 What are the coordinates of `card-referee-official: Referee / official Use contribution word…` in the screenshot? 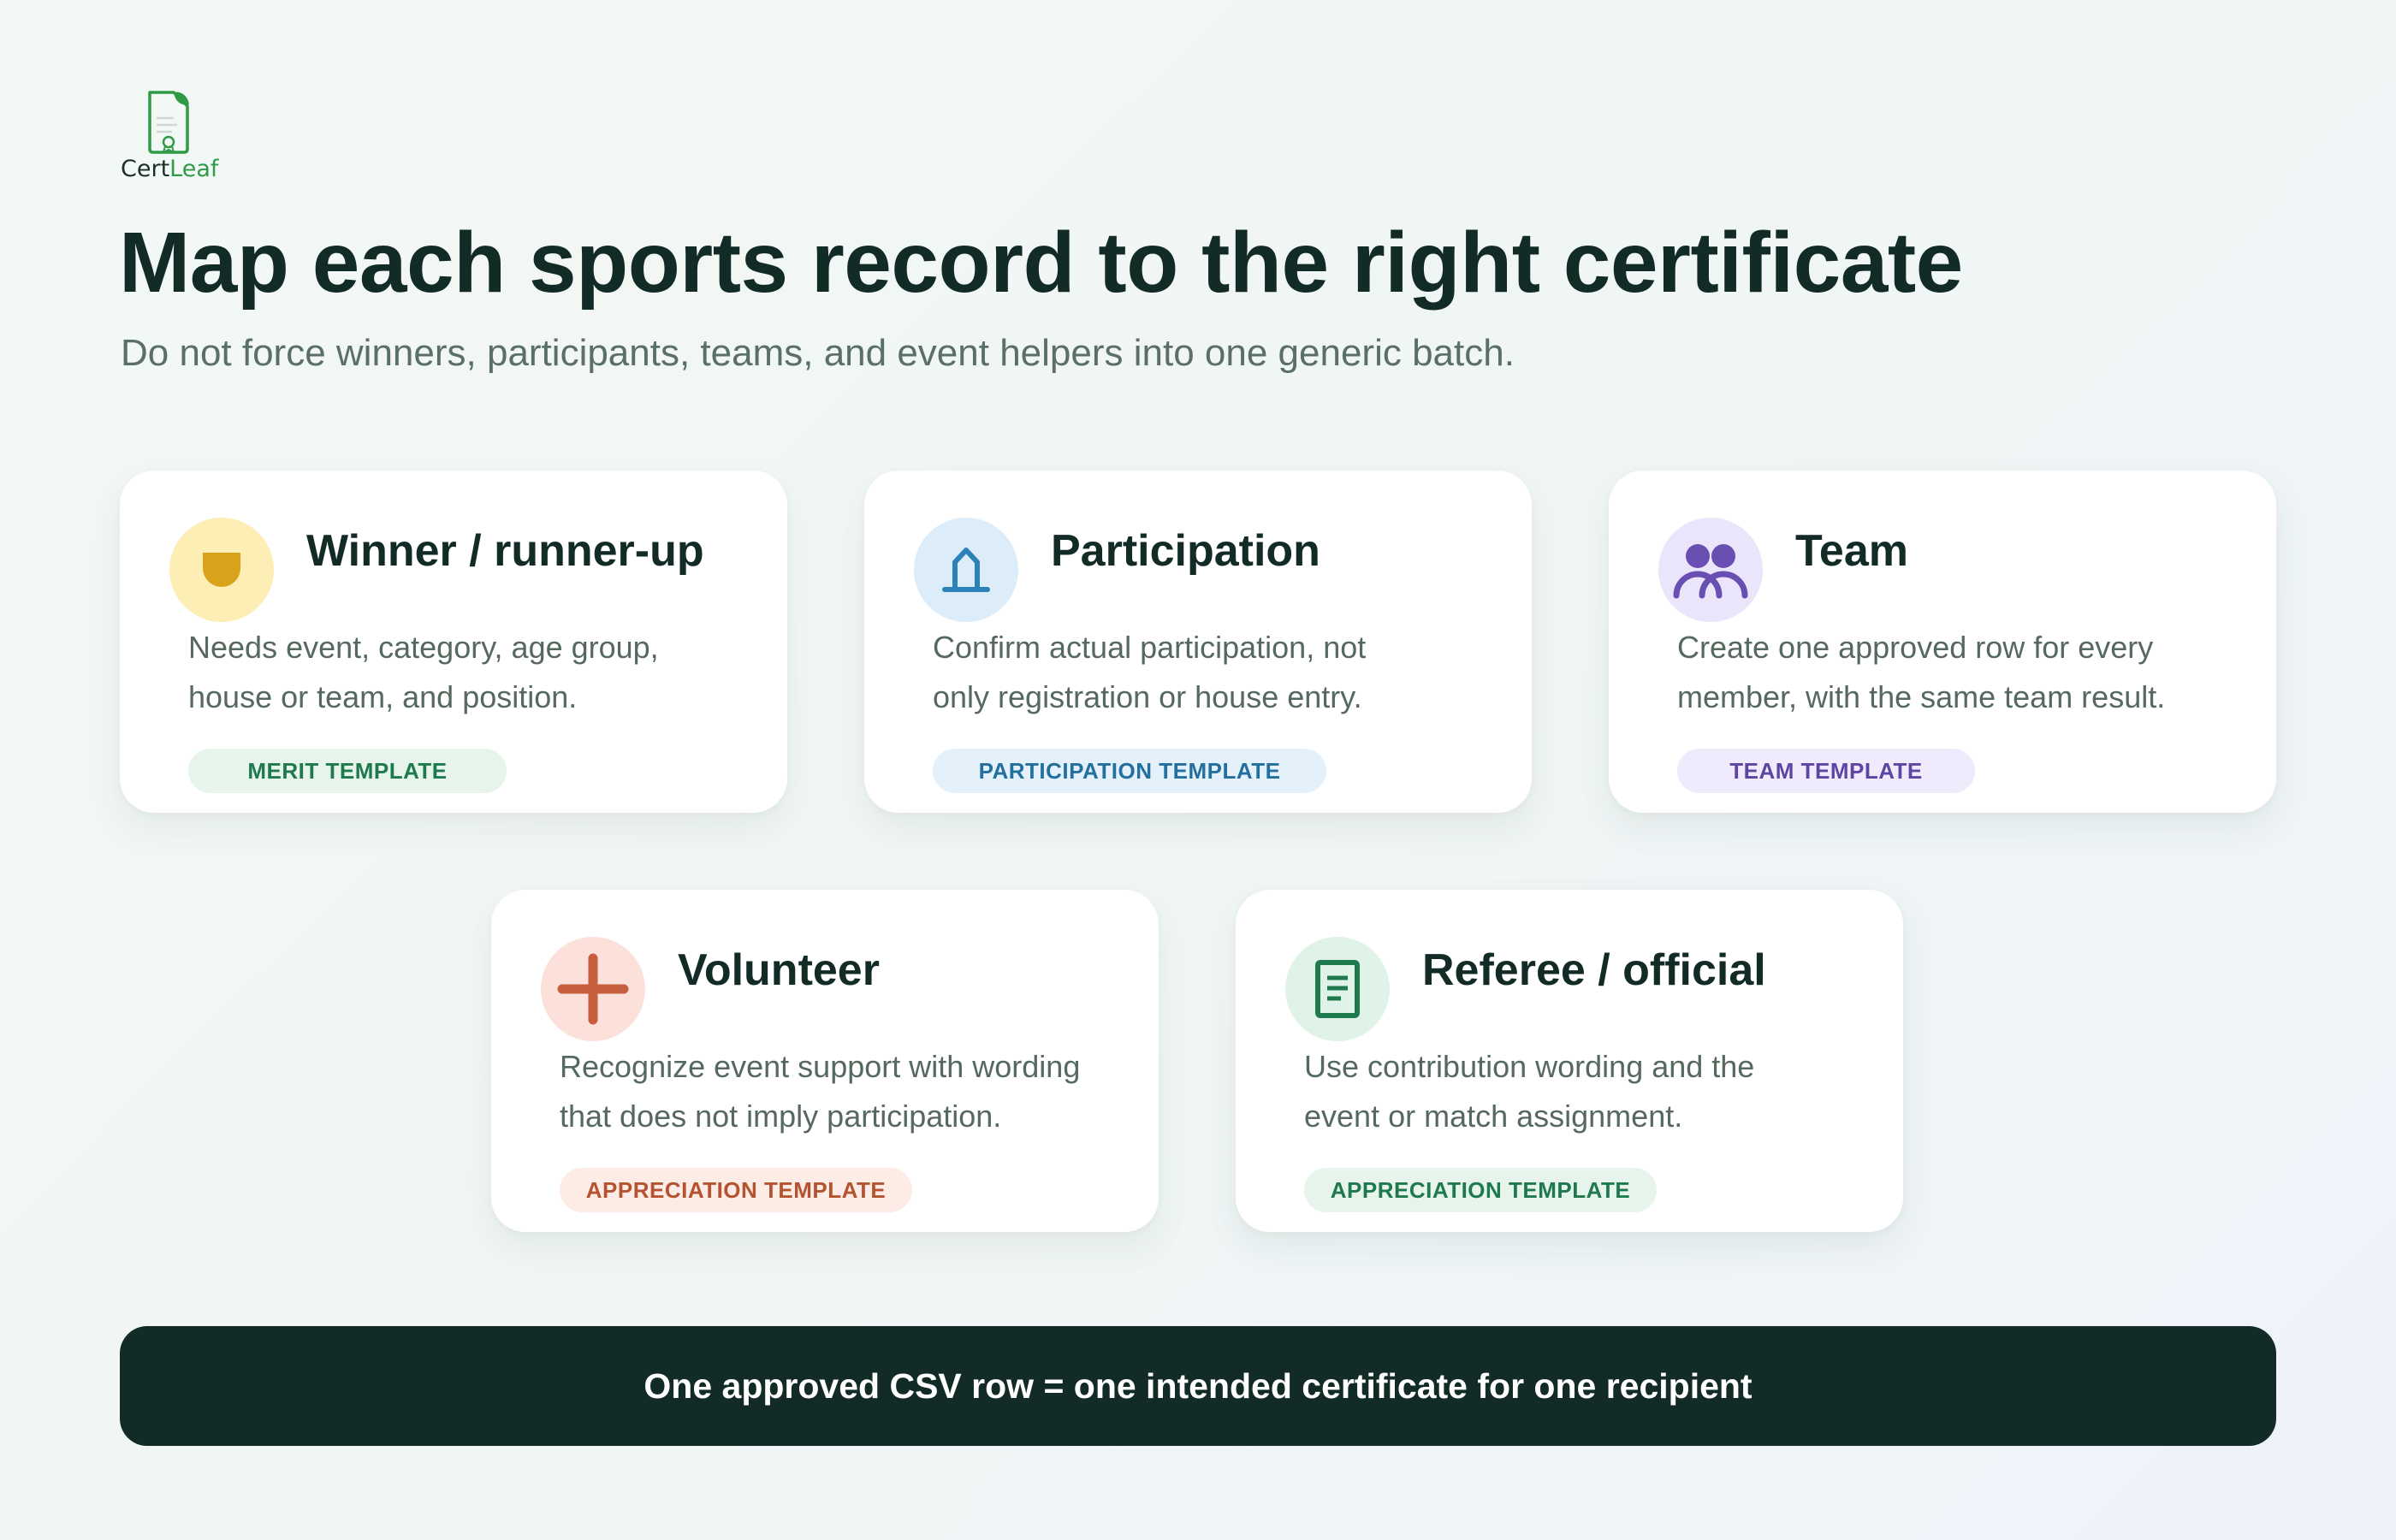 It's located at (1569, 1061).